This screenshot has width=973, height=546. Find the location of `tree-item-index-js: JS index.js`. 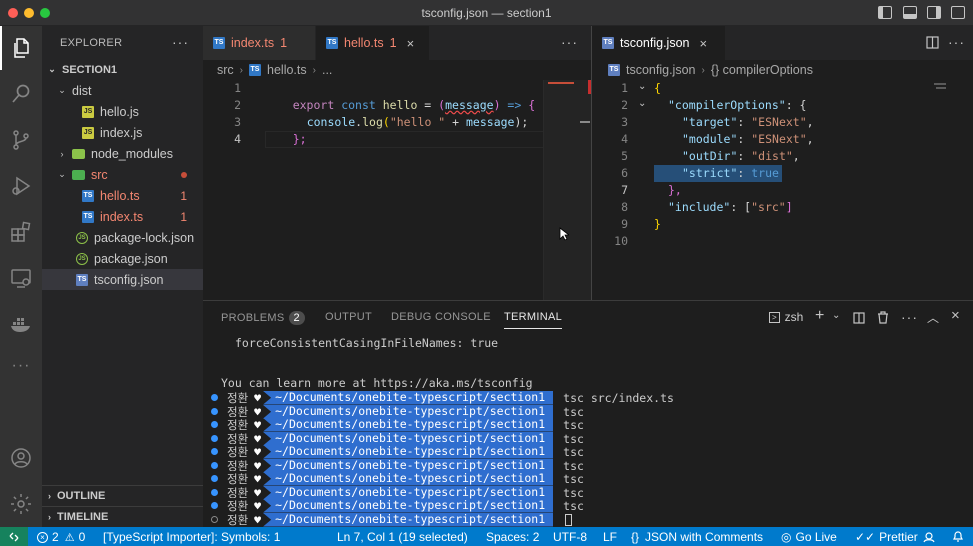

tree-item-index-js: JS index.js is located at coordinates (122, 132).